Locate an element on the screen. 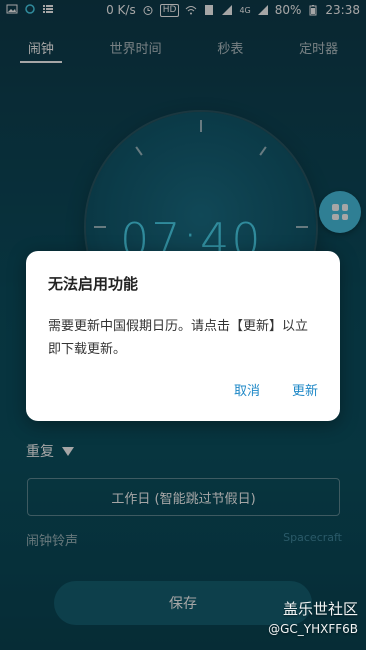 This screenshot has height=650, width=366. watermark-user: @GC_YHXFF6B is located at coordinates (313, 629).